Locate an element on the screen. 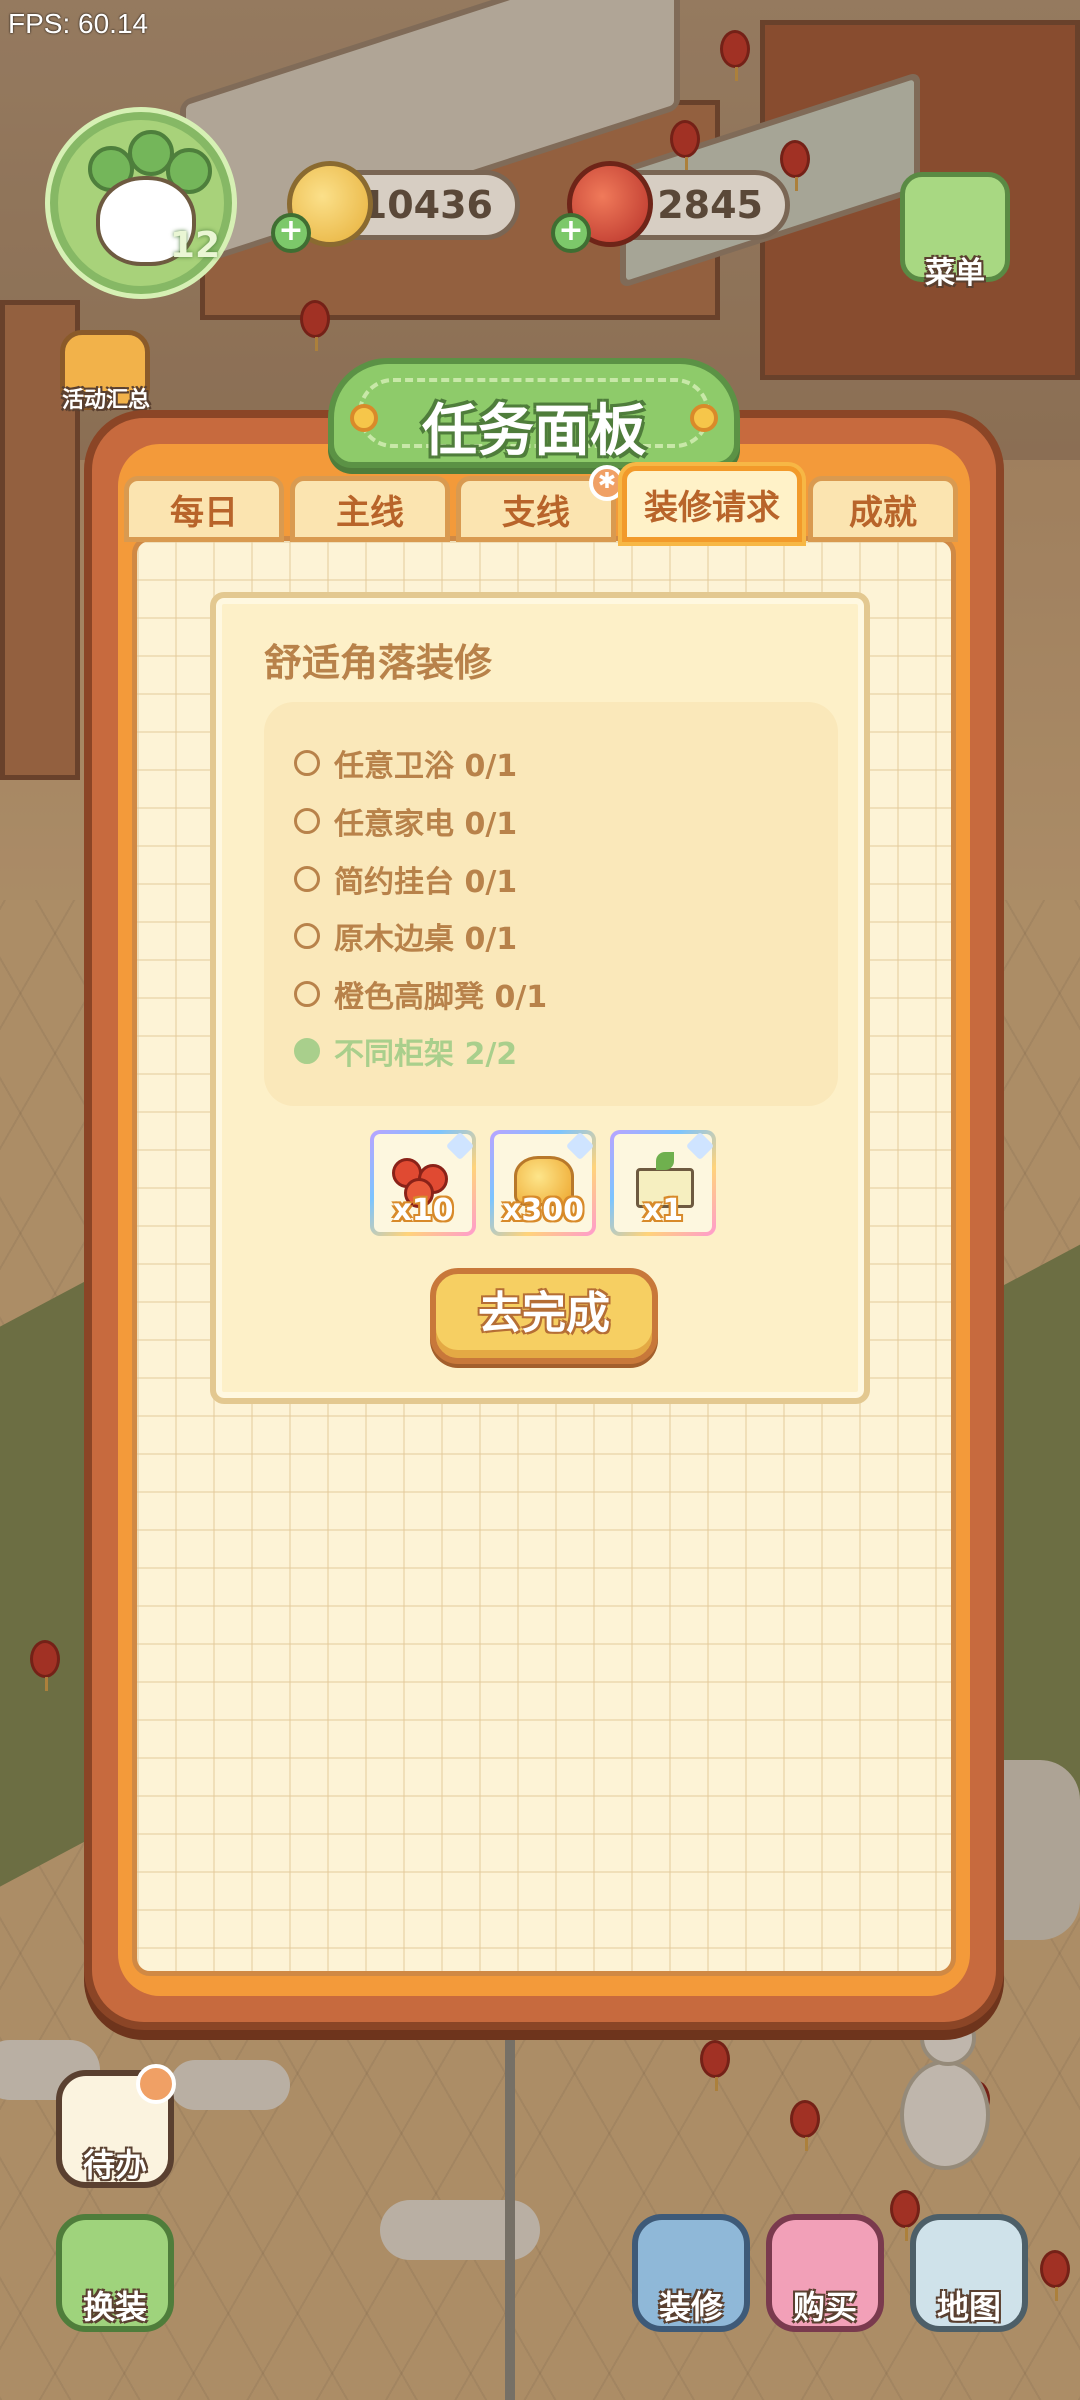 This screenshot has width=1080, height=2400. fps-counter: FPS: 60.14 is located at coordinates (78, 23).